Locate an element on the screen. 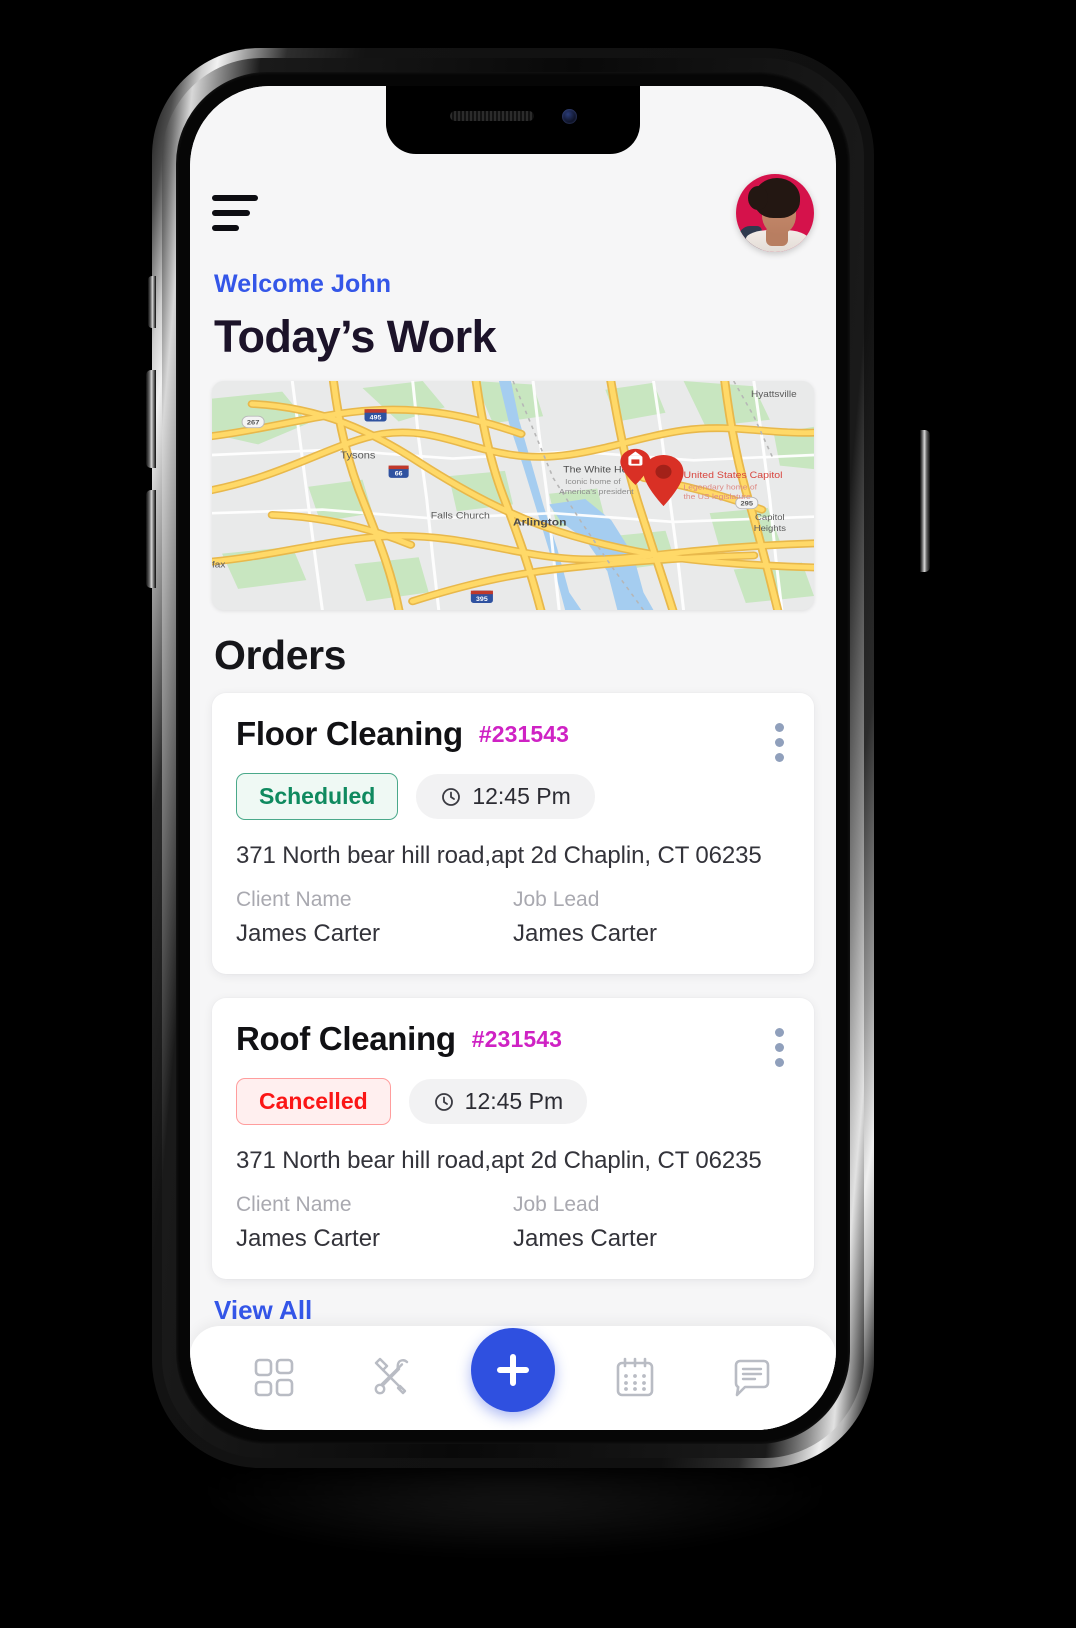 The width and height of the screenshot is (1076, 1628). add-button is located at coordinates (512, 1370).